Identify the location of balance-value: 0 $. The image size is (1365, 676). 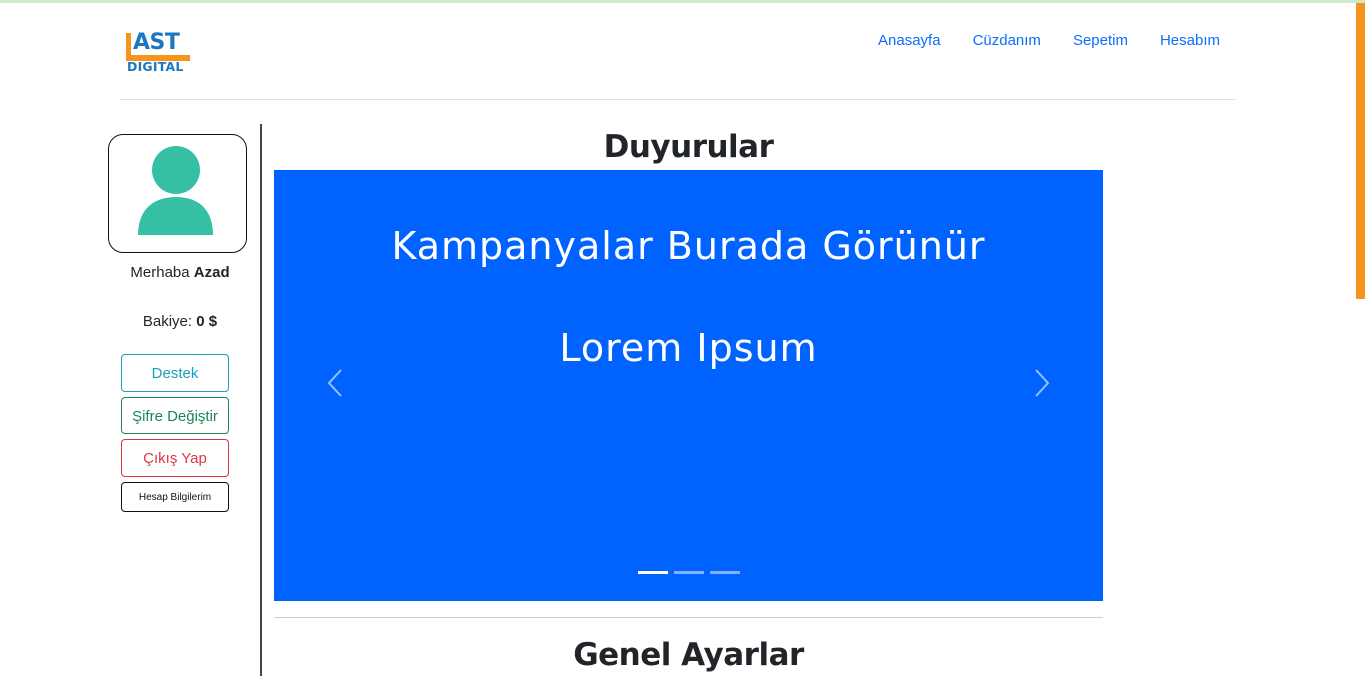
(207, 321).